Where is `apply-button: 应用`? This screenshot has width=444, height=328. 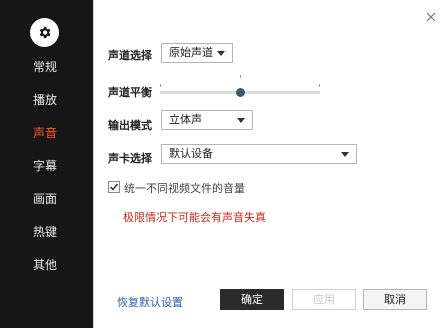
apply-button: 应用 is located at coordinates (324, 299).